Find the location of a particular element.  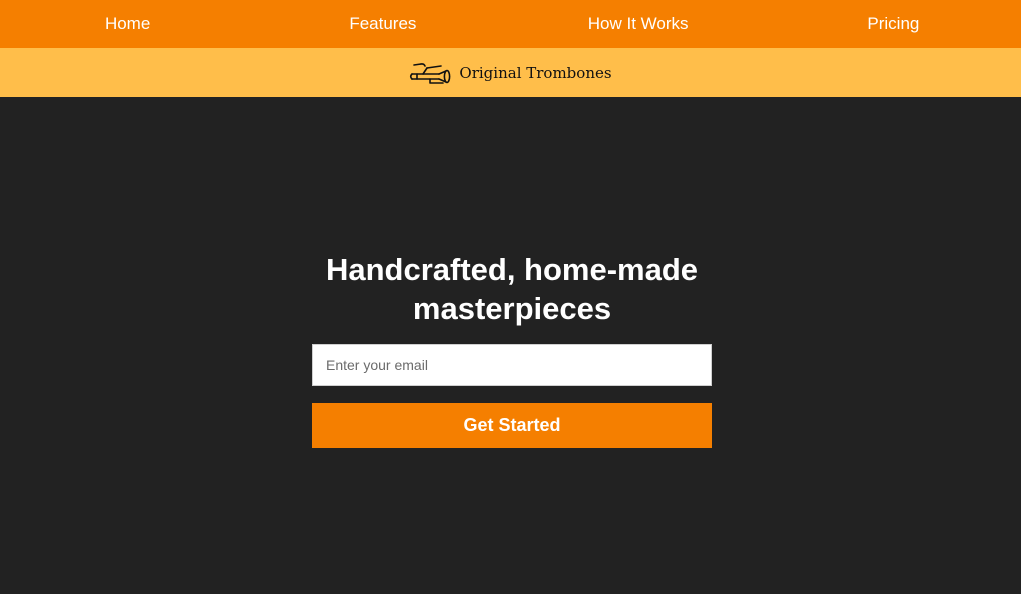

nav-link-home: Home is located at coordinates (127, 24).